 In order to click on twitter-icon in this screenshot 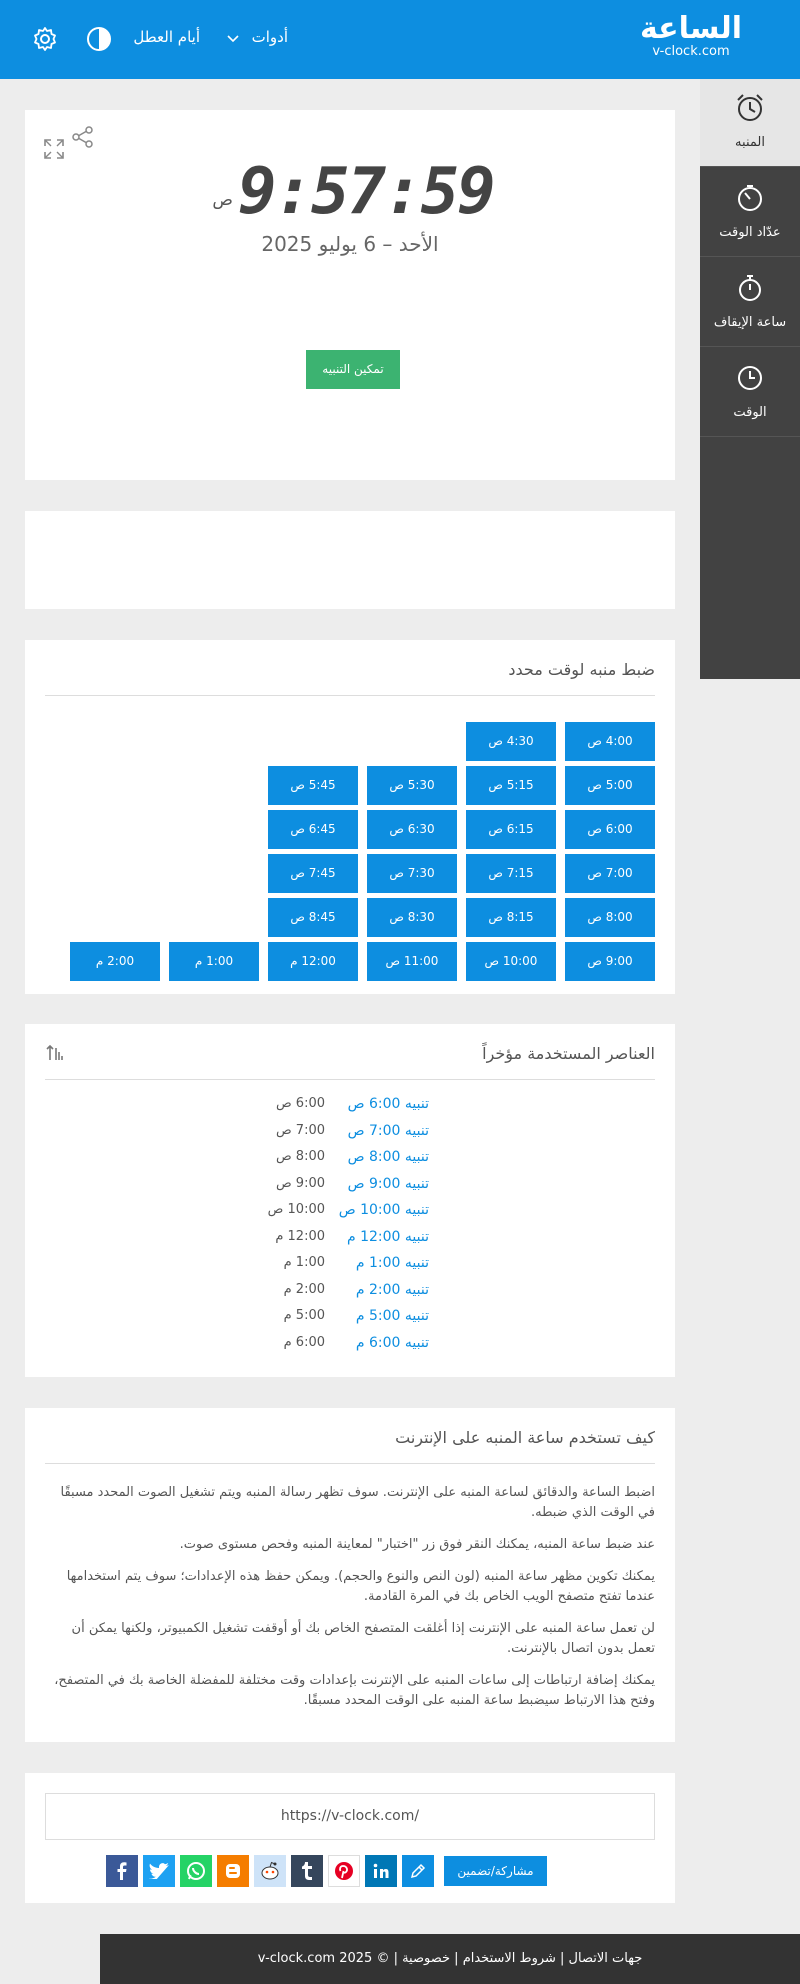, I will do `click(159, 1871)`.